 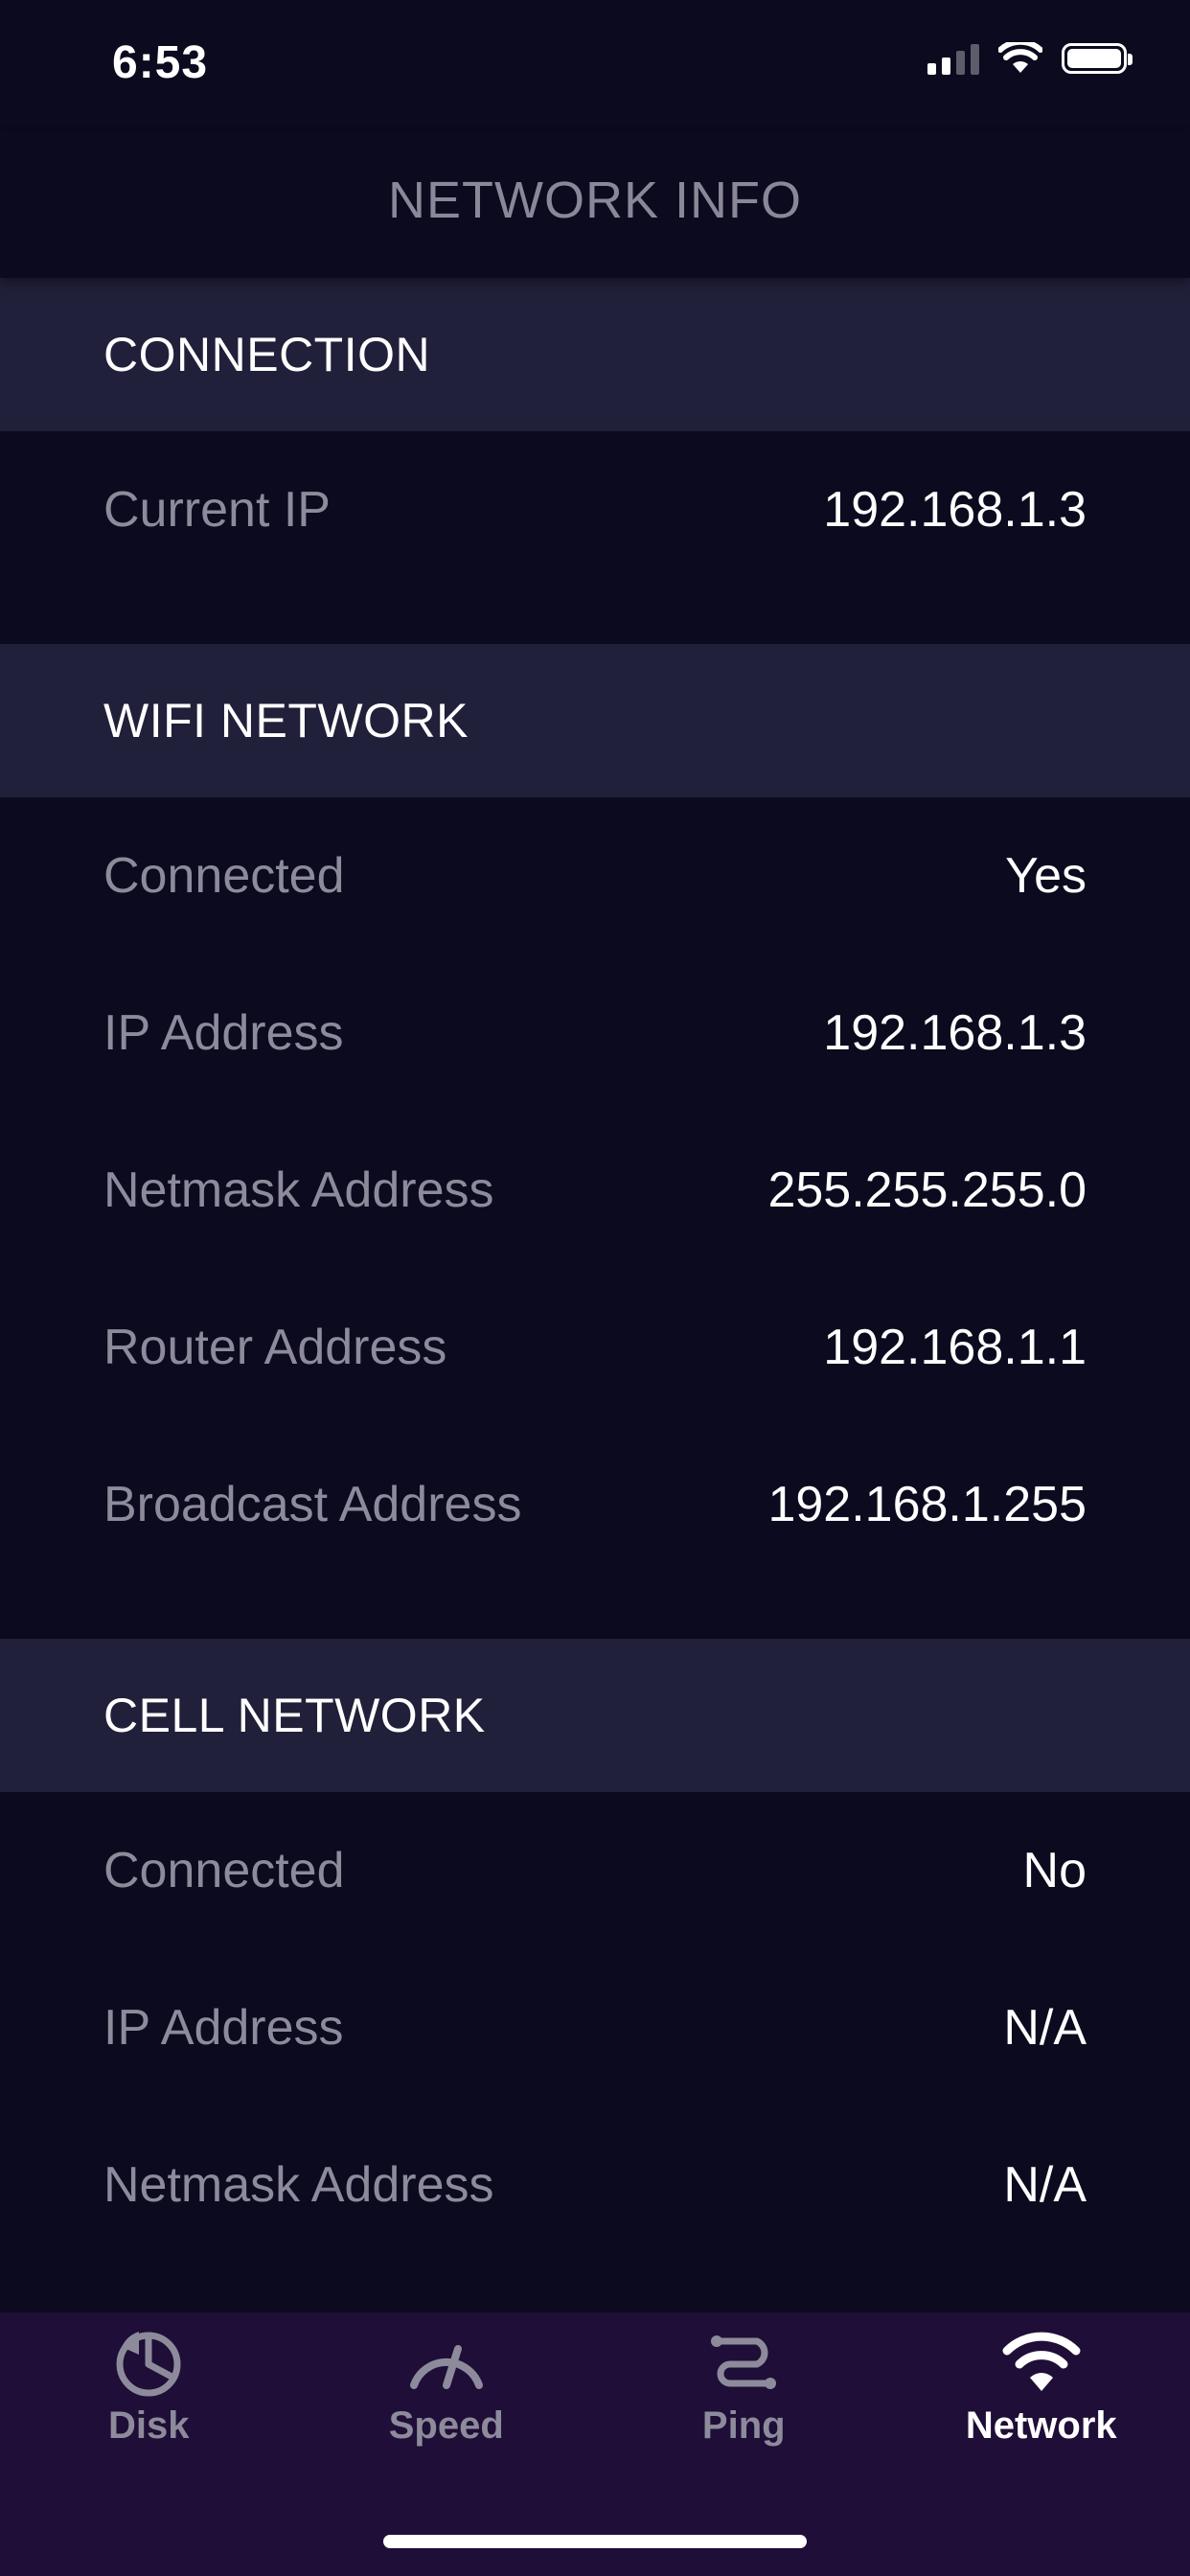 I want to click on tab-ping: Ping, so click(x=744, y=2402).